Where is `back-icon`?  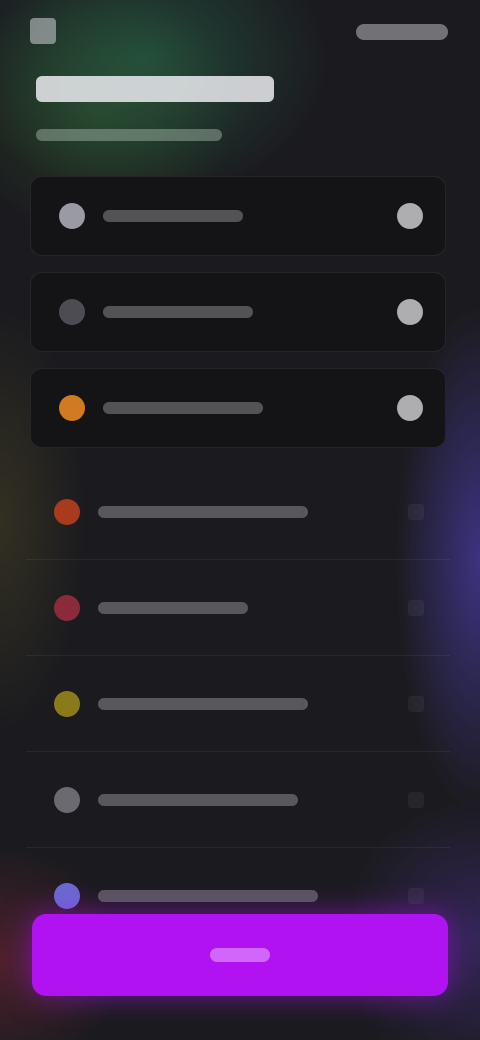
back-icon is located at coordinates (43, 31).